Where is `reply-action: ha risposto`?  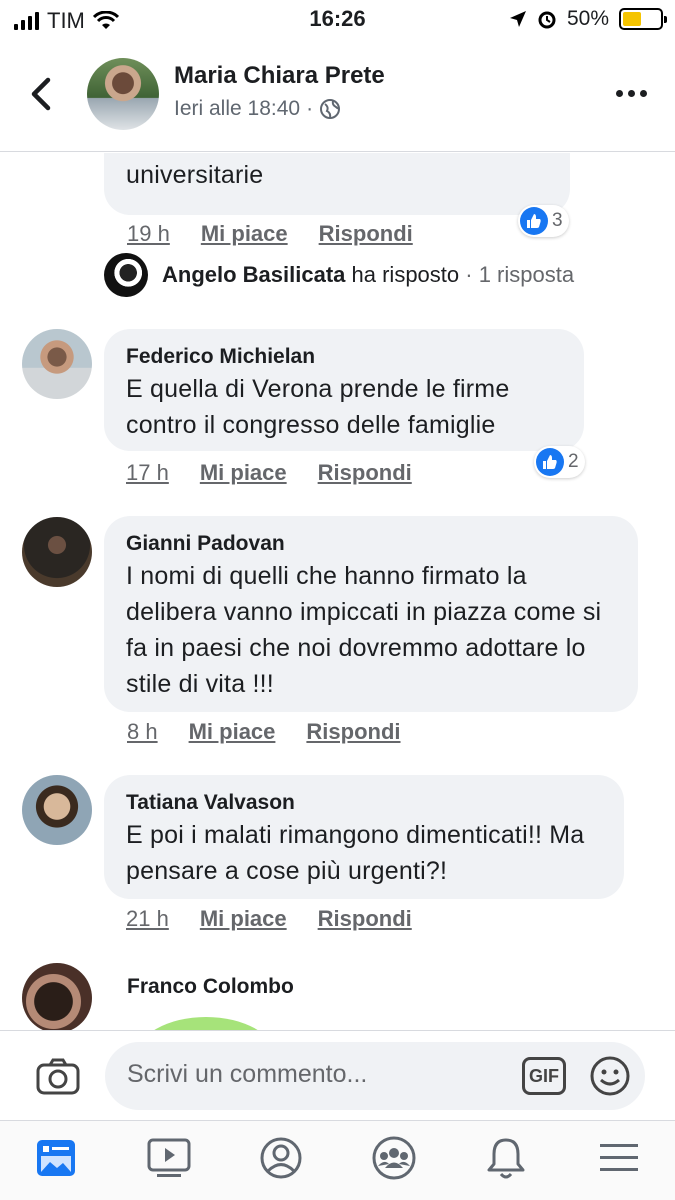 reply-action: ha risposto is located at coordinates (405, 274).